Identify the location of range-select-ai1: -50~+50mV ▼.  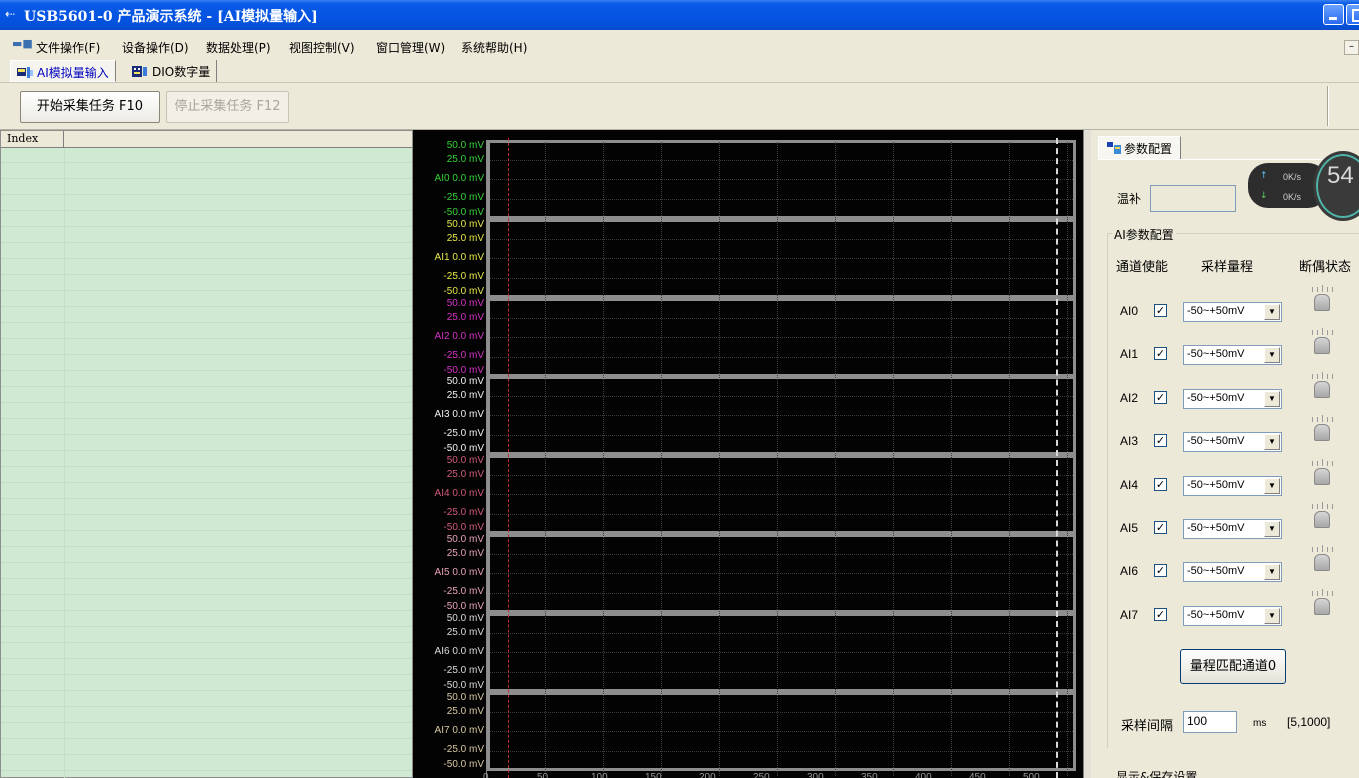
(1232, 355).